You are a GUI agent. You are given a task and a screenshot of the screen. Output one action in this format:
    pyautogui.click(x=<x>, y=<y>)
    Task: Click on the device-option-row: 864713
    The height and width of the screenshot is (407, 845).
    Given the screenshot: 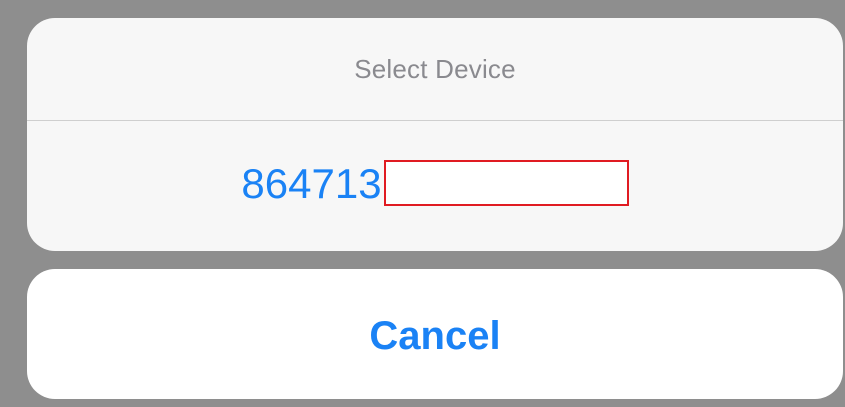 What is the action you would take?
    pyautogui.click(x=435, y=183)
    